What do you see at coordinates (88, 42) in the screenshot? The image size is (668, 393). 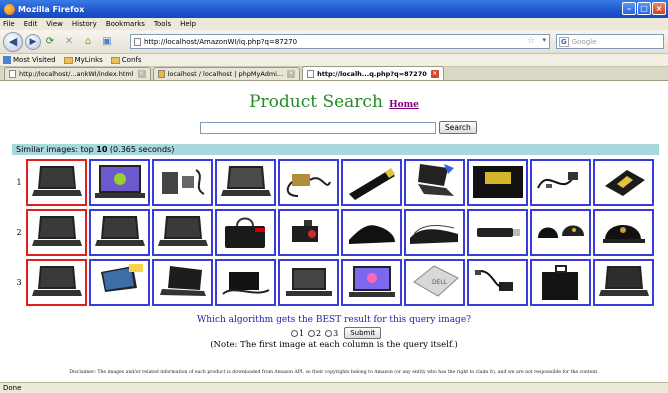 I see `home-icon: ⌂` at bounding box center [88, 42].